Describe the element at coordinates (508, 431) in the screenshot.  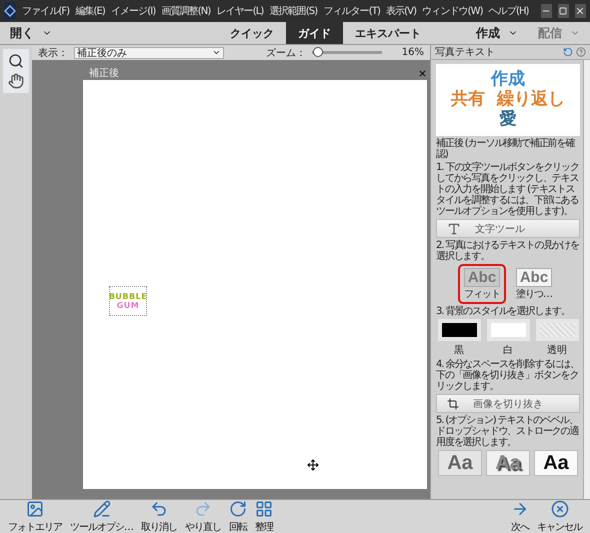
I see `instruction-text: 5. (オプション) テキストのベベル、ドロップシャドウ、ストロークの適用度を選択します。` at that location.